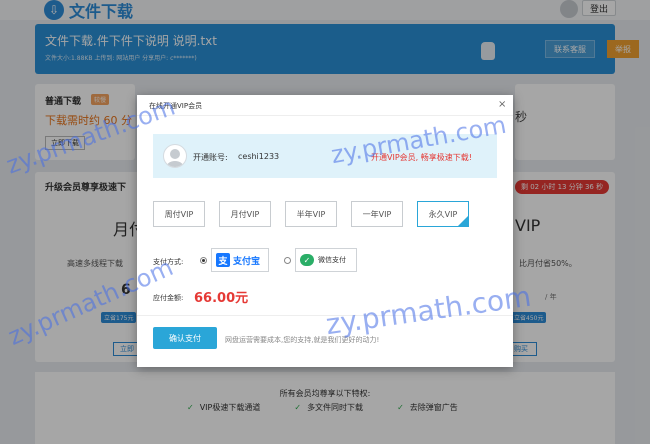 Image resolution: width=650 pixels, height=444 pixels. Describe the element at coordinates (302, 340) in the screenshot. I see `support-text: 网盘运营需要成本,您的支持,就是我们更好的动力!` at that location.